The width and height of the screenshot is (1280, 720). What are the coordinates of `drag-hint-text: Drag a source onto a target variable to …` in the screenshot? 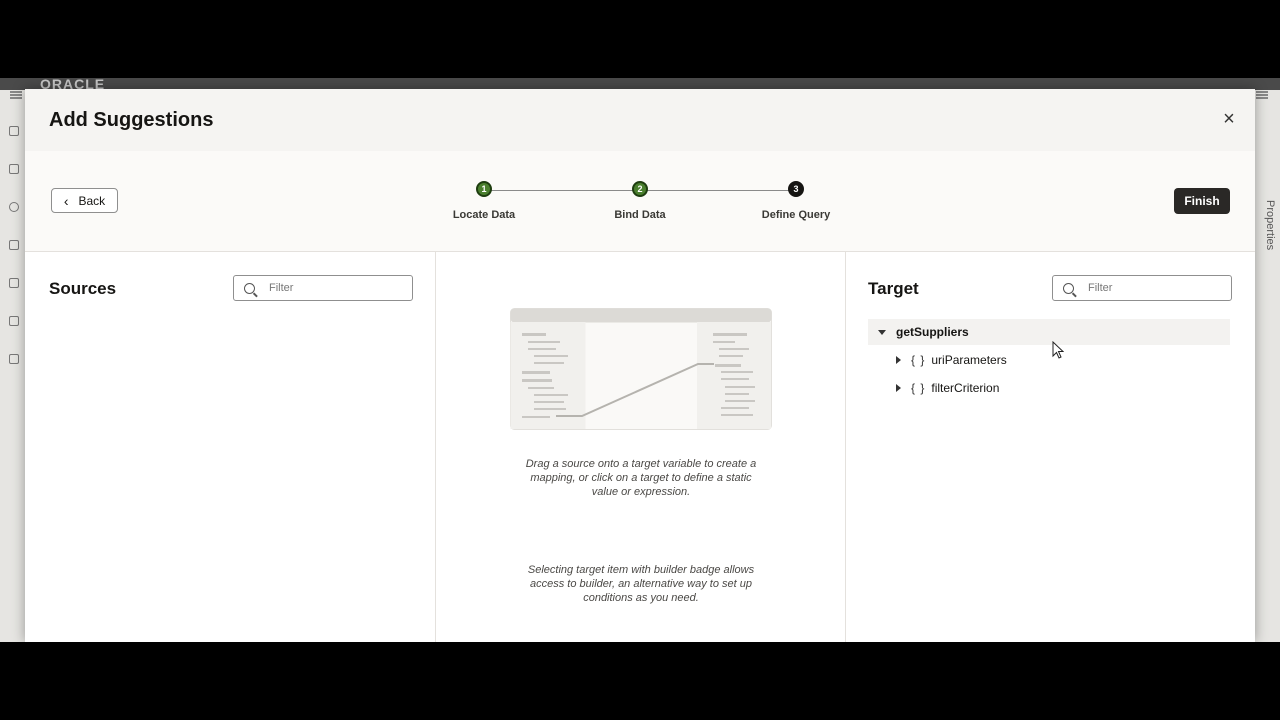 It's located at (641, 478).